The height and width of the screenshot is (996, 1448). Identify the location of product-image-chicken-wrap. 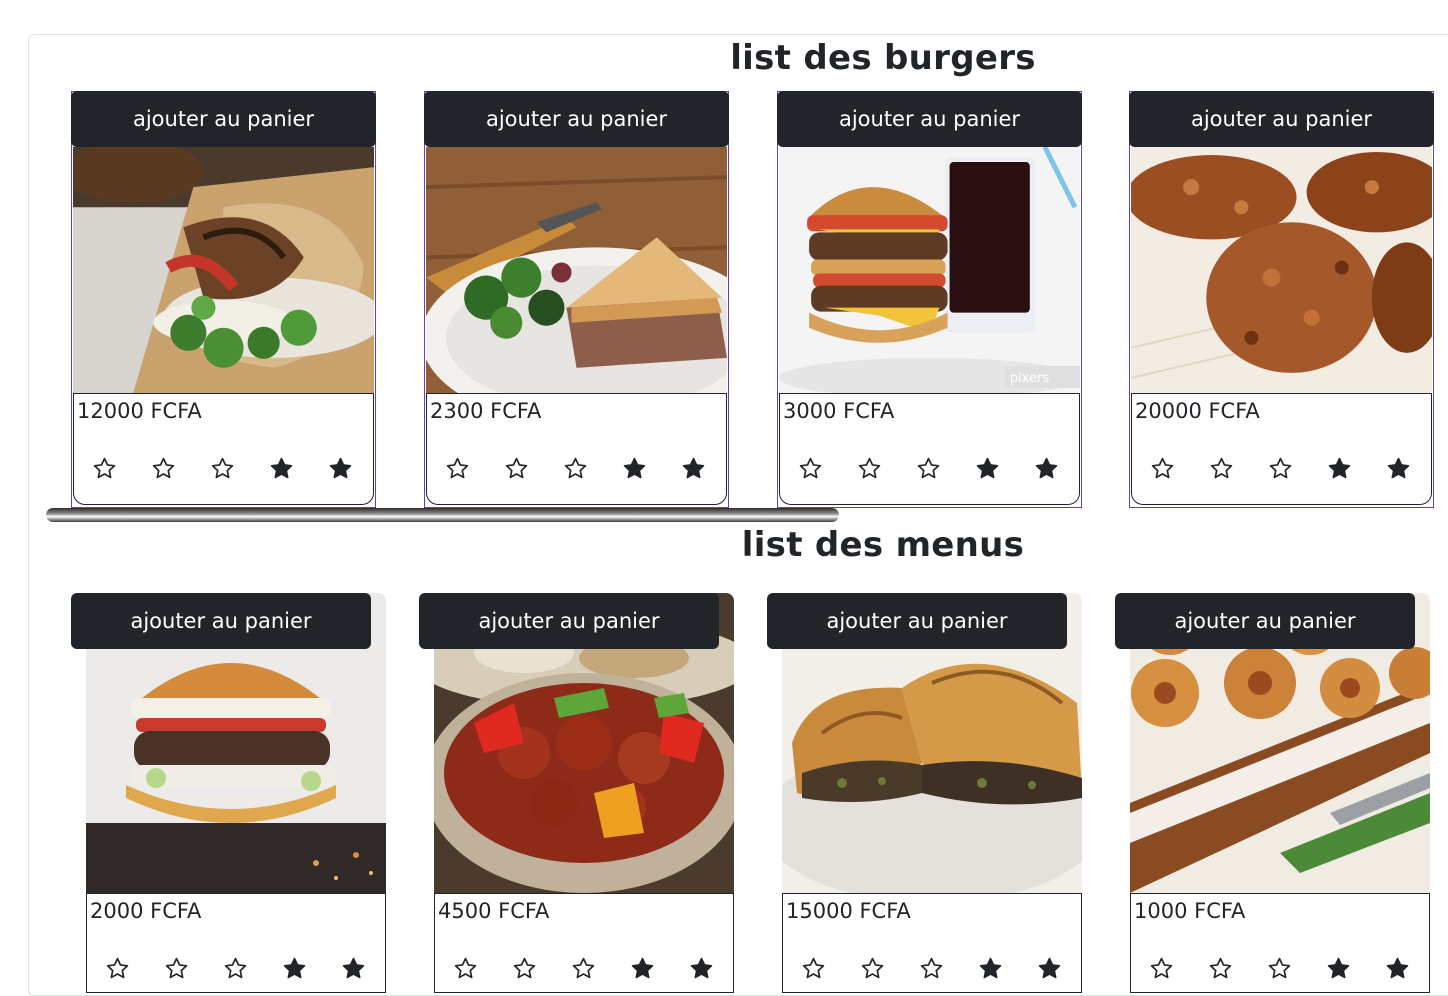
(223, 270).